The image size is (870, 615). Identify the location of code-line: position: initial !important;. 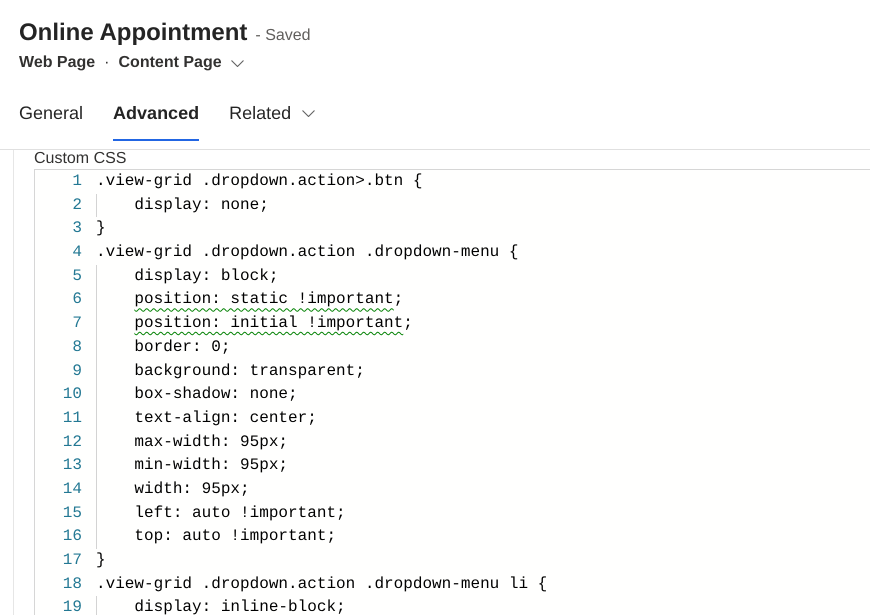
(273, 323).